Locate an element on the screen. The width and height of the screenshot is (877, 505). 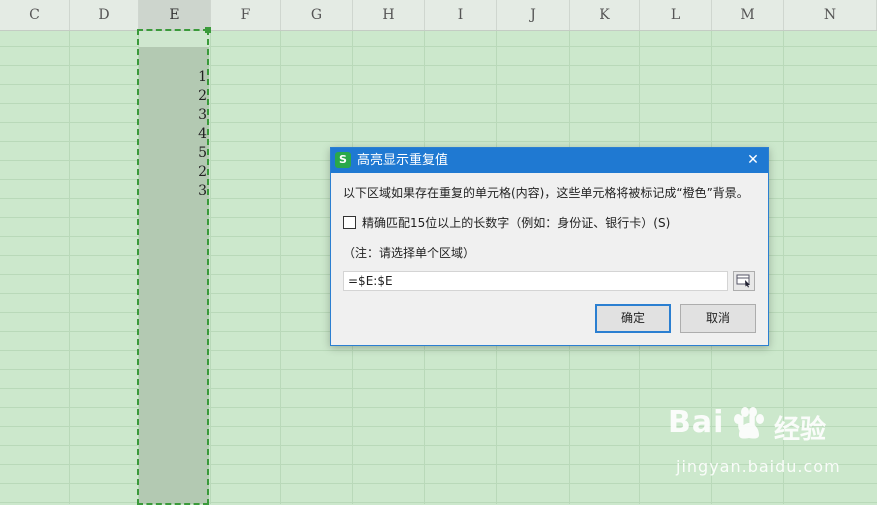
baidu-jingyan-watermark: Bai u 经验 jingyan.baidu.com is located at coordinates (768, 450).